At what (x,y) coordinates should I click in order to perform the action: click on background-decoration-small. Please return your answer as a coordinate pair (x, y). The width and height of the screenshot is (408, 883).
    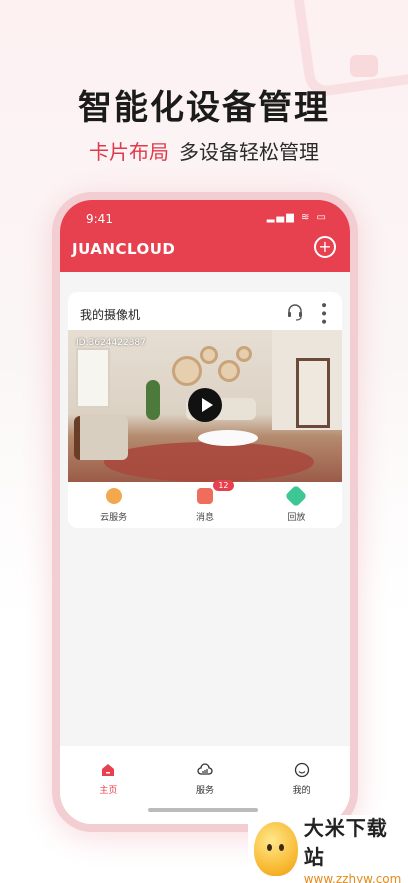
    Looking at the image, I should click on (364, 66).